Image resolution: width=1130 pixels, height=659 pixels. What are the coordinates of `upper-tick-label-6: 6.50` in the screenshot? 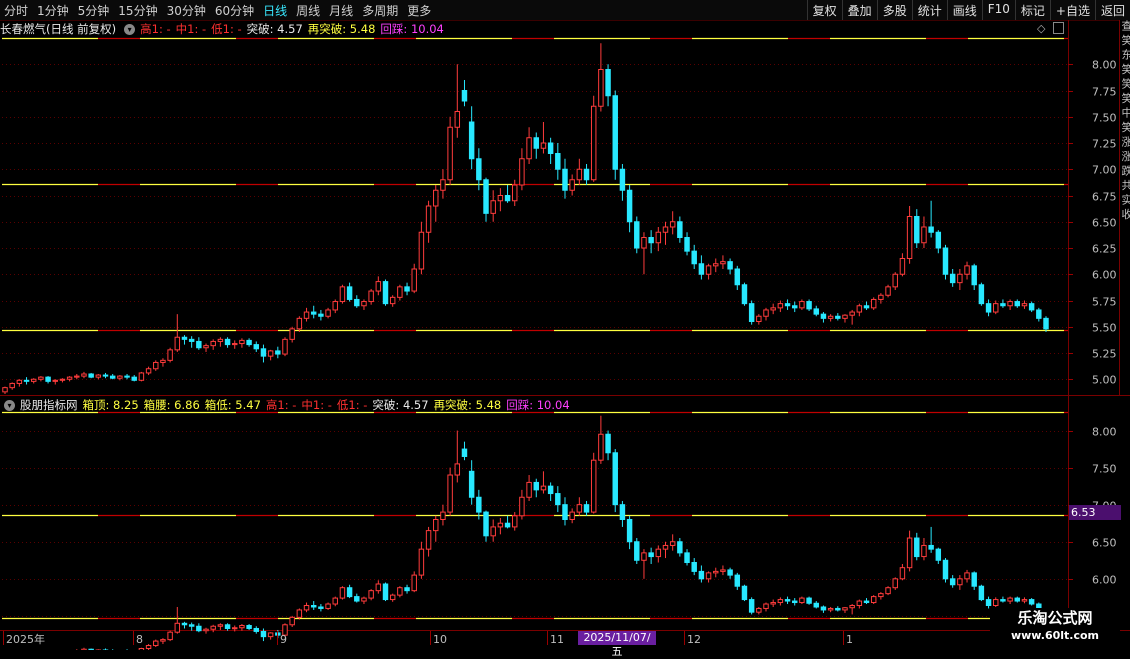 It's located at (1104, 223).